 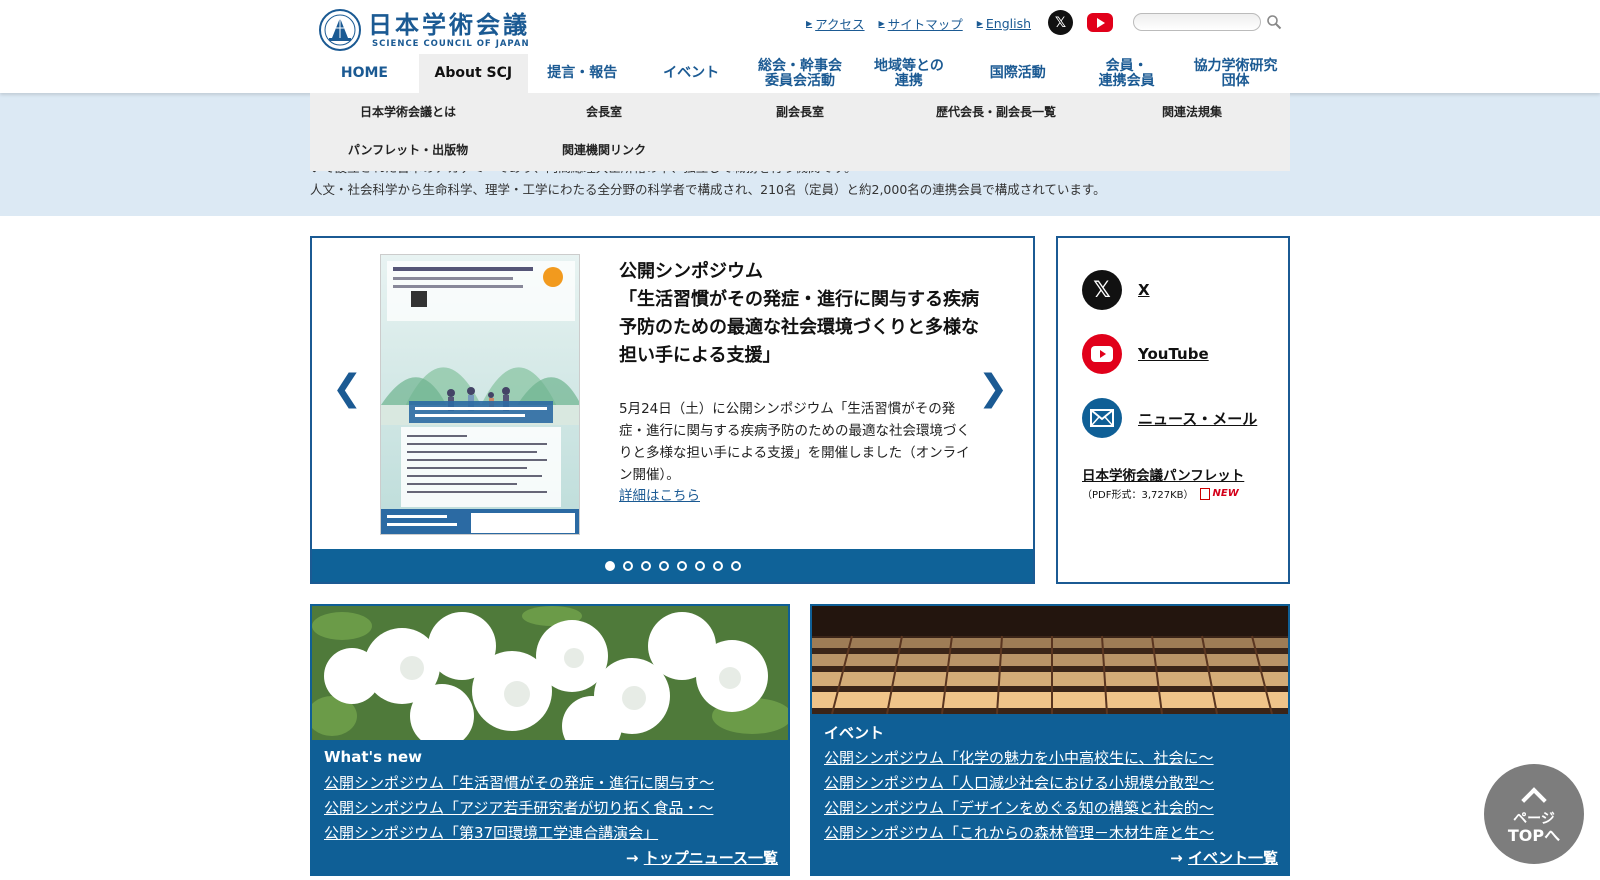 I want to click on pdf-icon, so click(x=1204, y=493).